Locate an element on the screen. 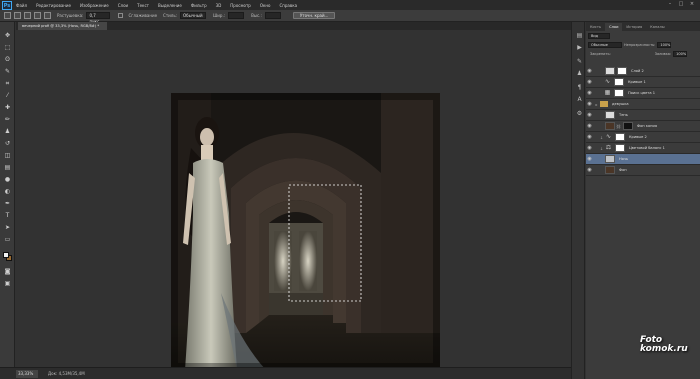 This screenshot has width=700, height=379. marquee-tool-icon: ⬚ is located at coordinates (7, 47).